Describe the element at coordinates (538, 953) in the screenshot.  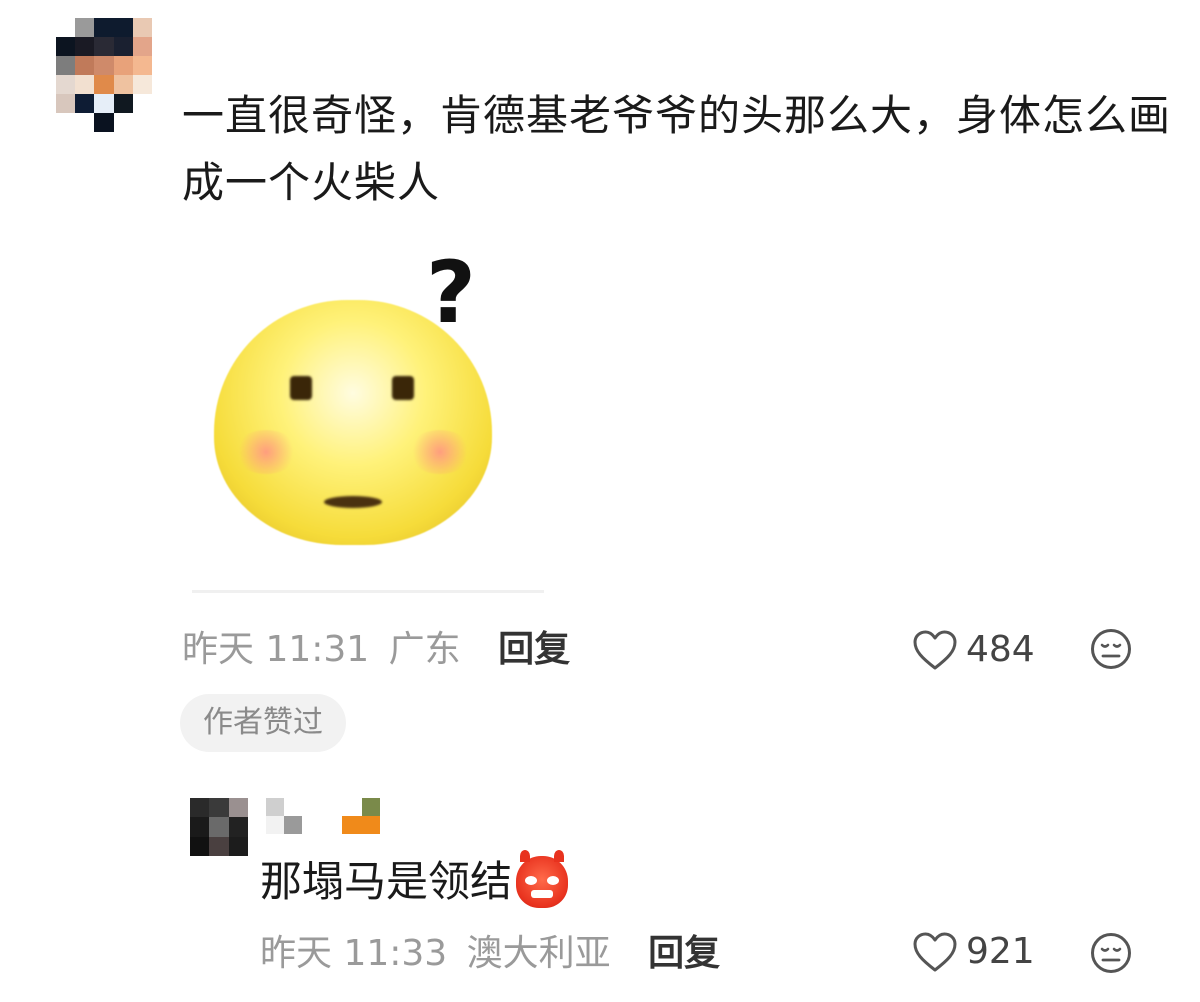
I see `reply-location: 澳大利亚` at that location.